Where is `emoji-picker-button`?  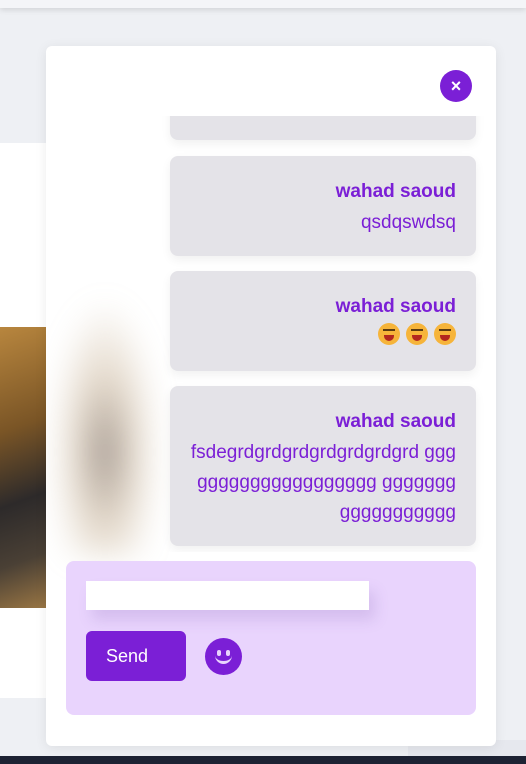
emoji-picker-button is located at coordinates (223, 656).